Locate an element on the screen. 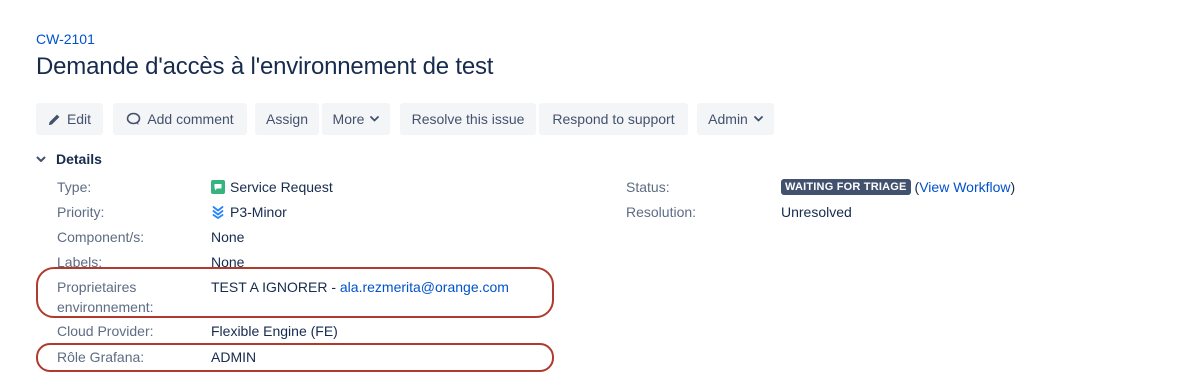 Image resolution: width=1180 pixels, height=391 pixels. cloud-provider-label: Cloud Provider: is located at coordinates (105, 331).